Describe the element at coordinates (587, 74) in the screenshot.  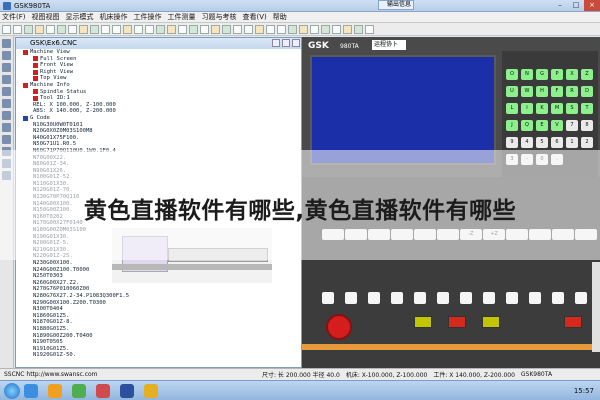
I see `keypad-key: Z` at that location.